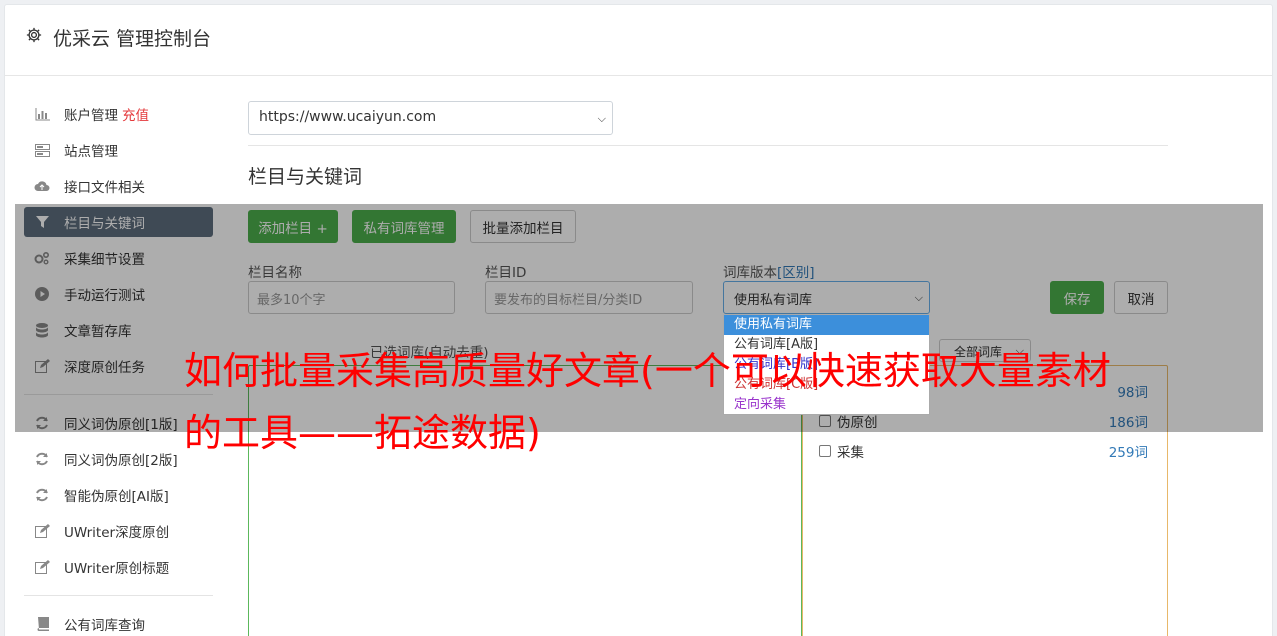  Describe the element at coordinates (104, 626) in the screenshot. I see `sidebar-item-label: 公有词库查询` at that location.